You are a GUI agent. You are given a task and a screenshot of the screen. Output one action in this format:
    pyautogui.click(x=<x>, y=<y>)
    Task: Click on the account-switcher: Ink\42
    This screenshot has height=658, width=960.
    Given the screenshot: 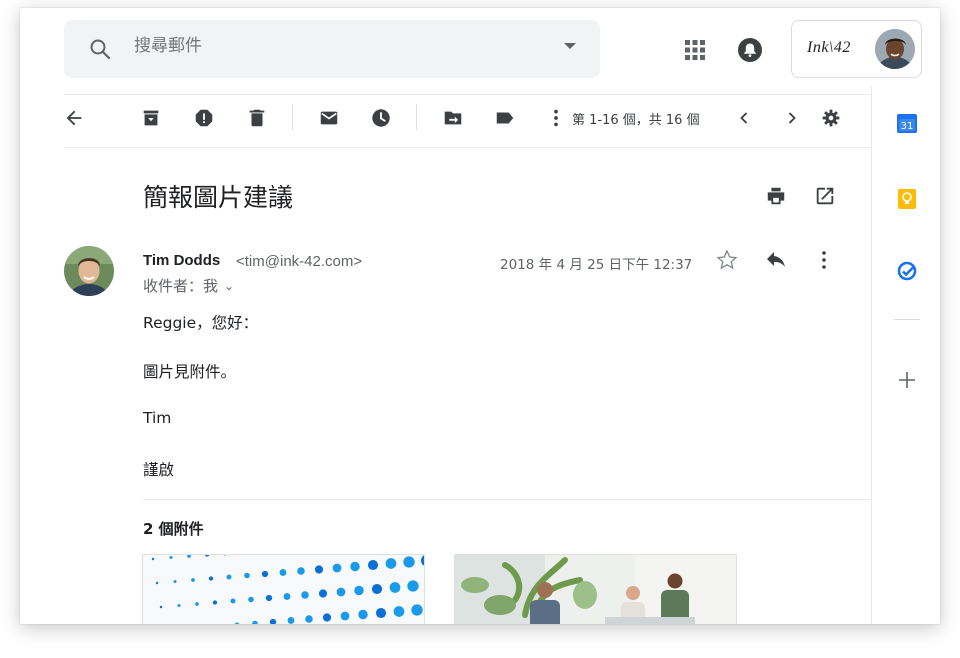 What is the action you would take?
    pyautogui.click(x=856, y=49)
    